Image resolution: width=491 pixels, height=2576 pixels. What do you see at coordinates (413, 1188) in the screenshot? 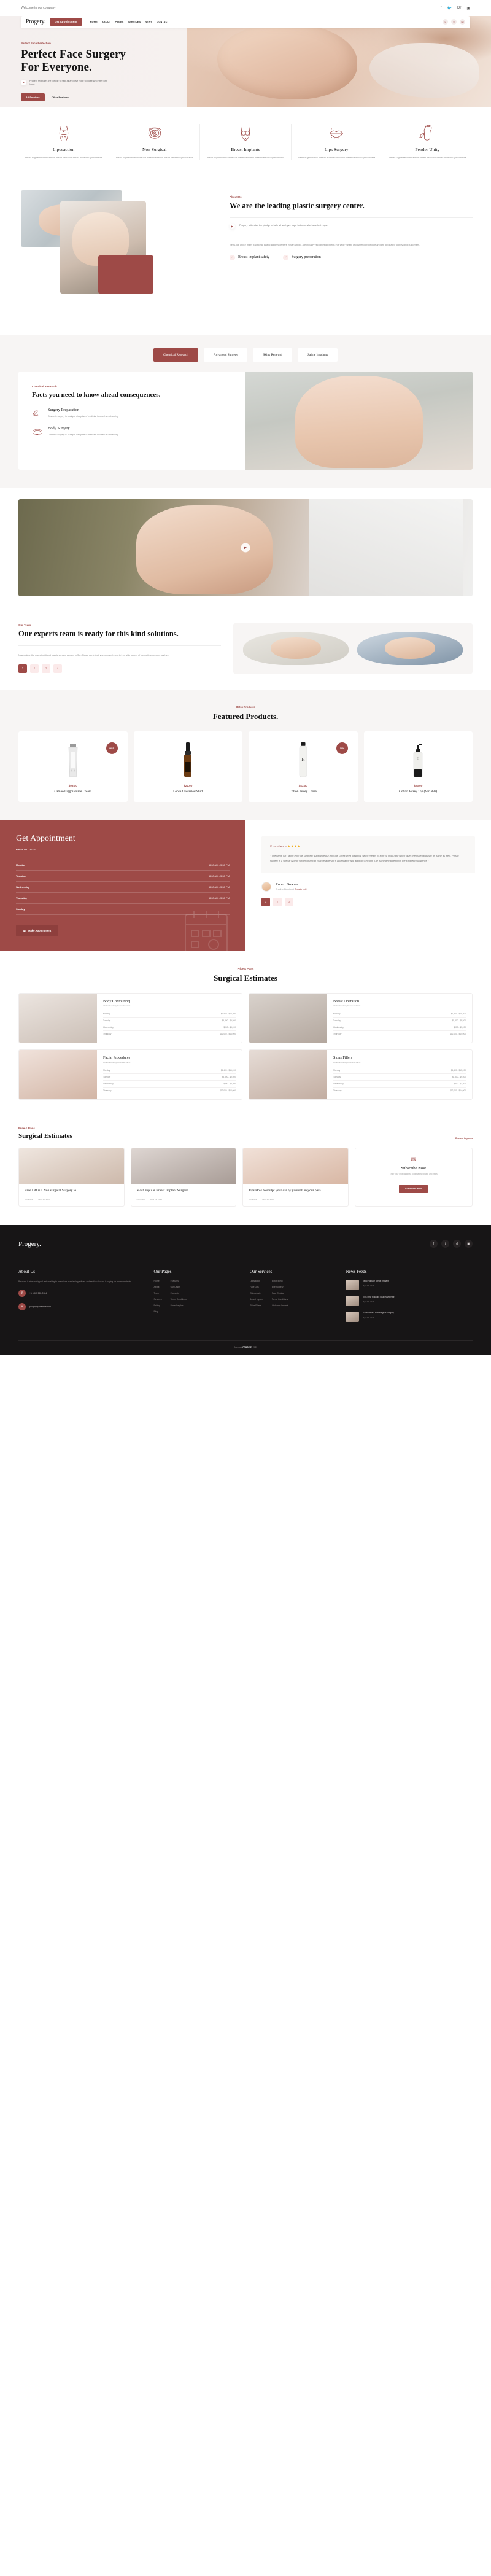
I see `subscribe-button: Subscribe Now` at bounding box center [413, 1188].